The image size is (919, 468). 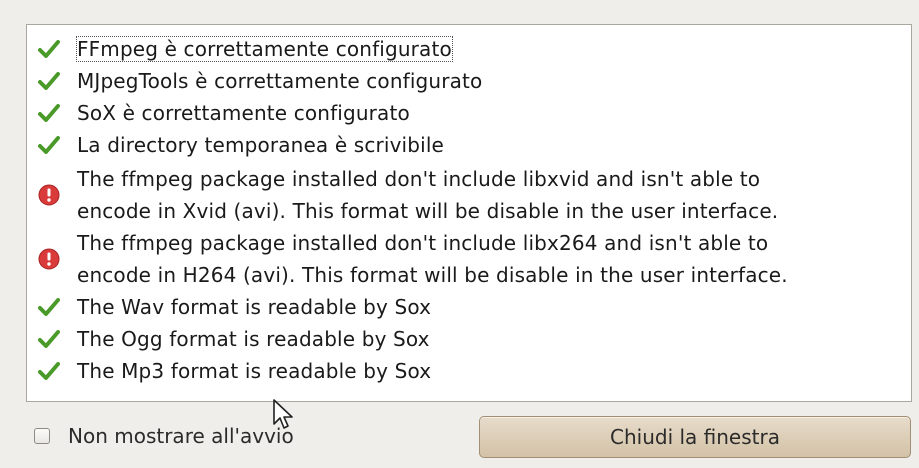 I want to click on list-item-text: The Wav format is readable by Sox, so click(x=254, y=307).